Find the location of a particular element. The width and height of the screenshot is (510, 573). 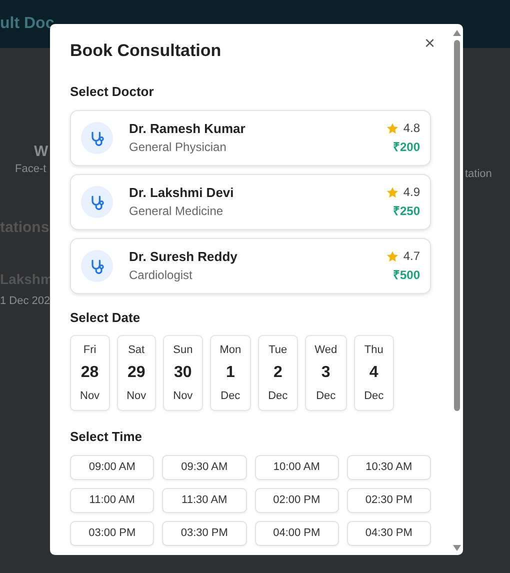

doctor-name: Dr. Ramesh Kumar is located at coordinates (187, 128).